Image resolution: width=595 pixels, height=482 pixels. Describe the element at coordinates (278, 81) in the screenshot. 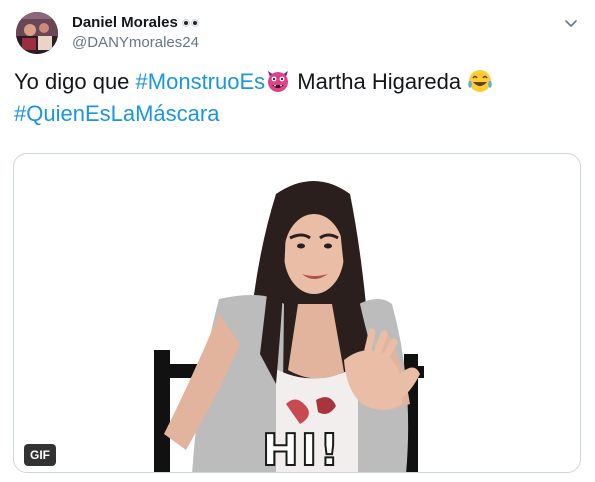

I see `pink-monster-emoji` at that location.